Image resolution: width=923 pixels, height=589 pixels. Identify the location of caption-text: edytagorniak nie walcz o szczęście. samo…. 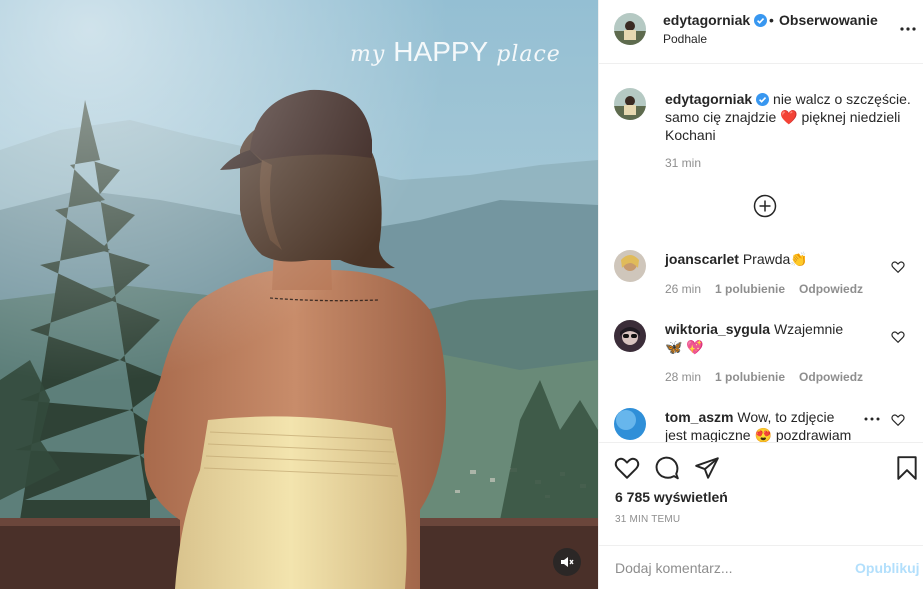
(790, 117).